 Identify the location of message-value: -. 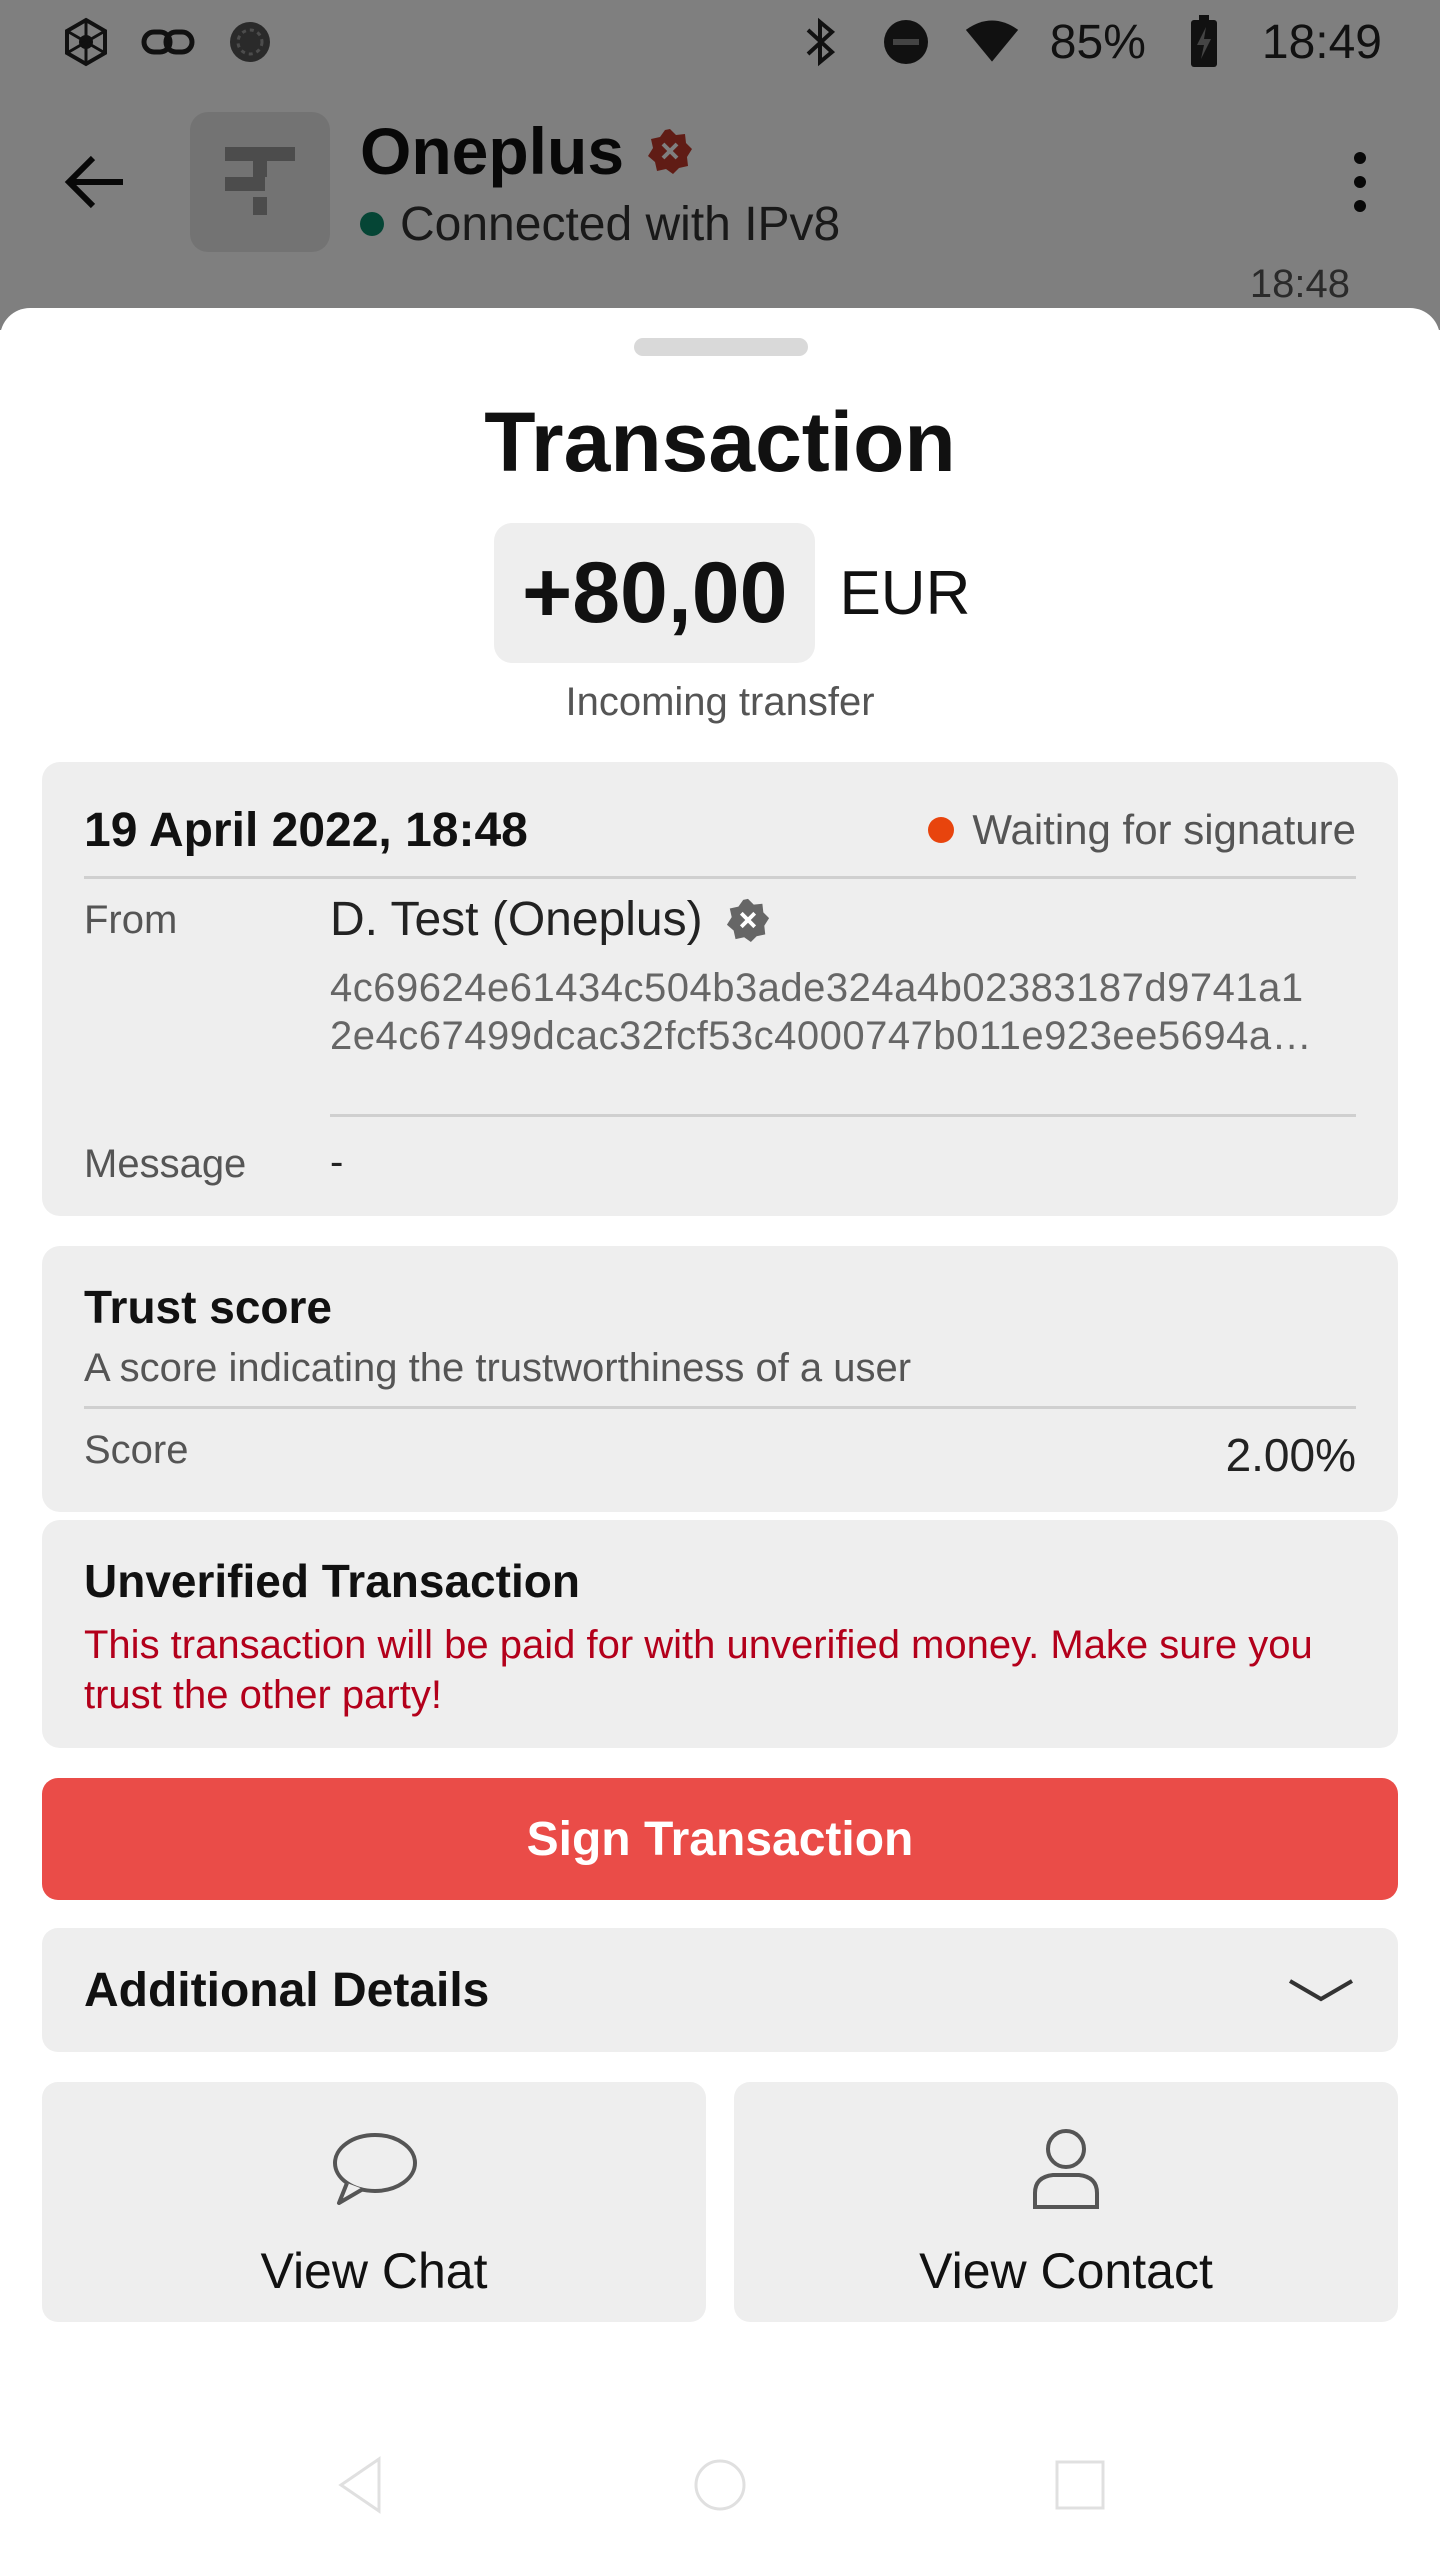
(337, 1162).